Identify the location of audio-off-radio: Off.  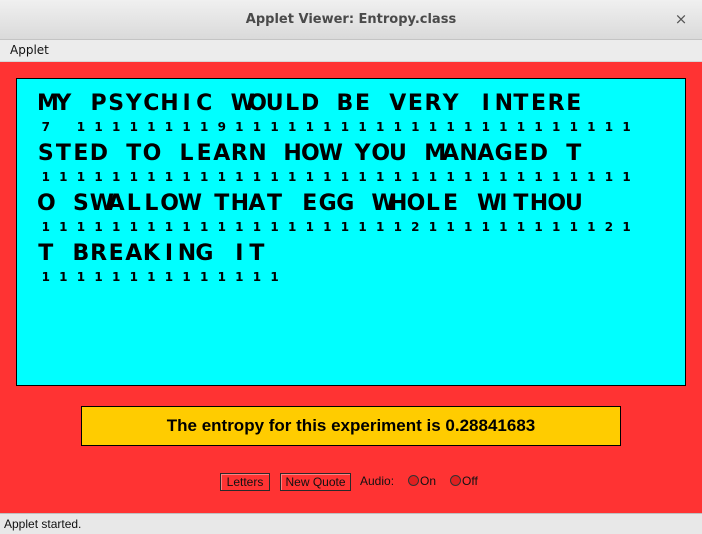
(464, 481).